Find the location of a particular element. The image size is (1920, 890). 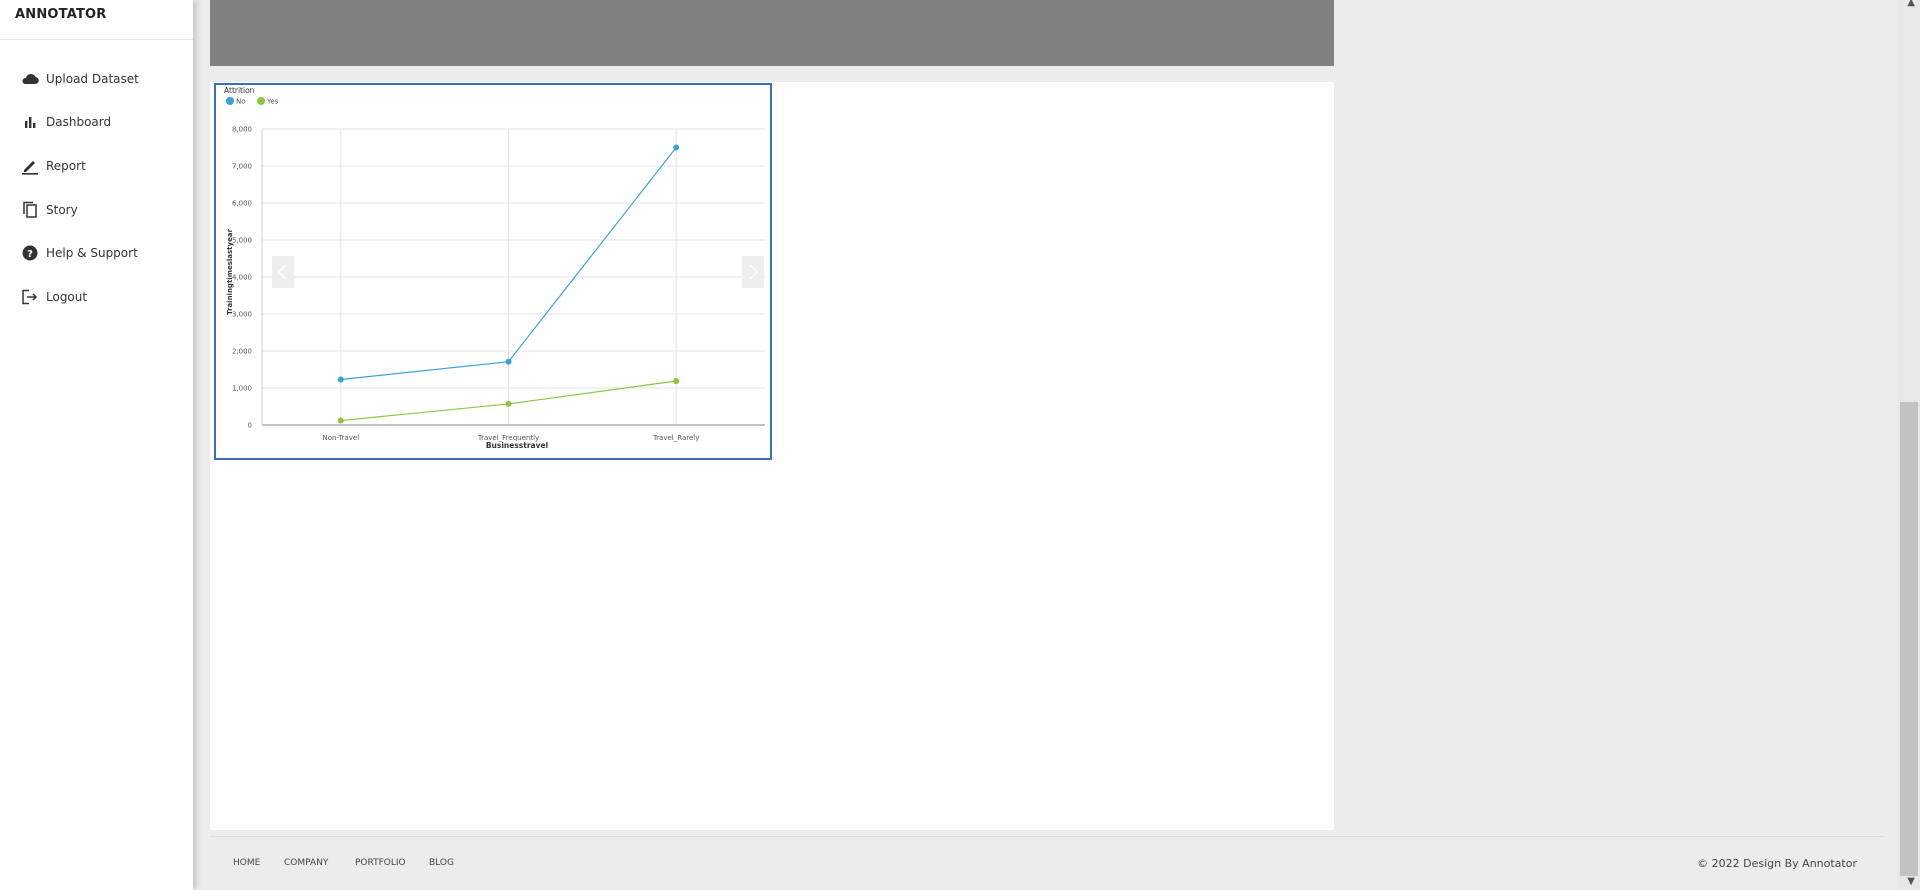

legend-title: Attrition is located at coordinates (239, 90).